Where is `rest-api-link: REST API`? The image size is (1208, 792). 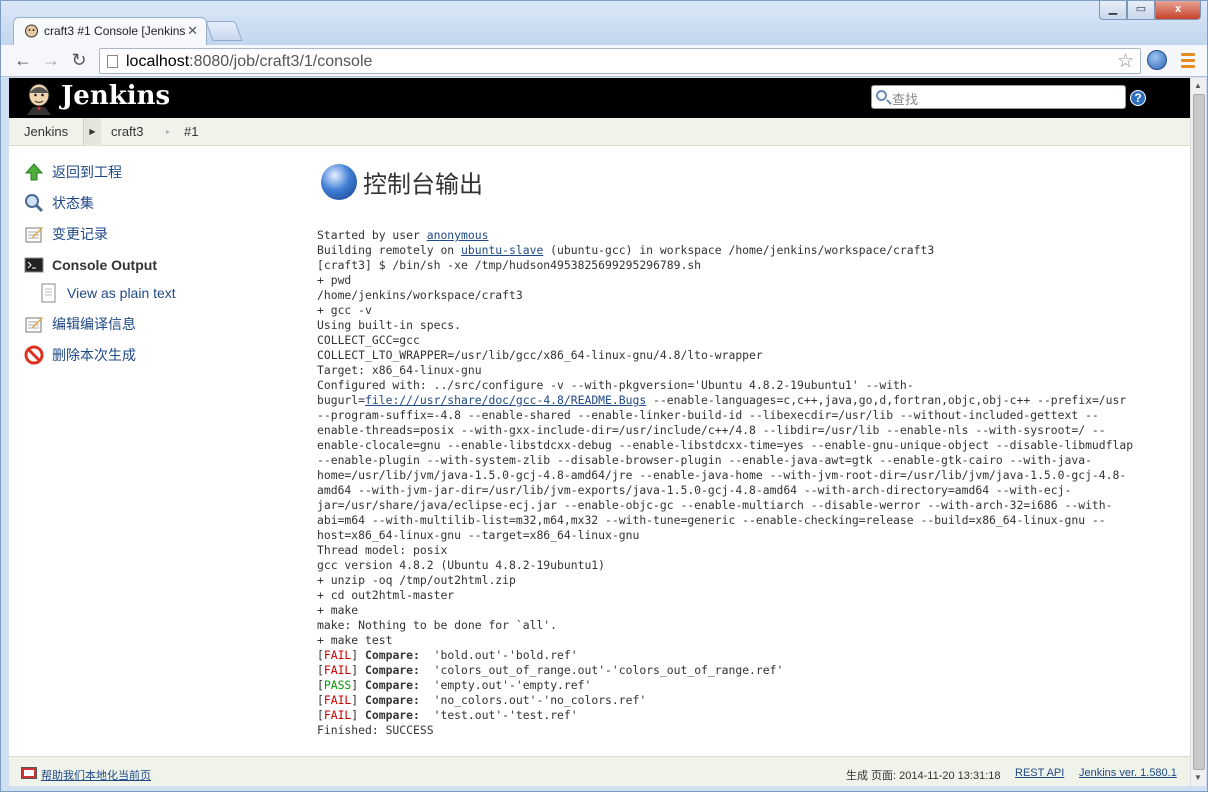 rest-api-link: REST API is located at coordinates (1039, 773).